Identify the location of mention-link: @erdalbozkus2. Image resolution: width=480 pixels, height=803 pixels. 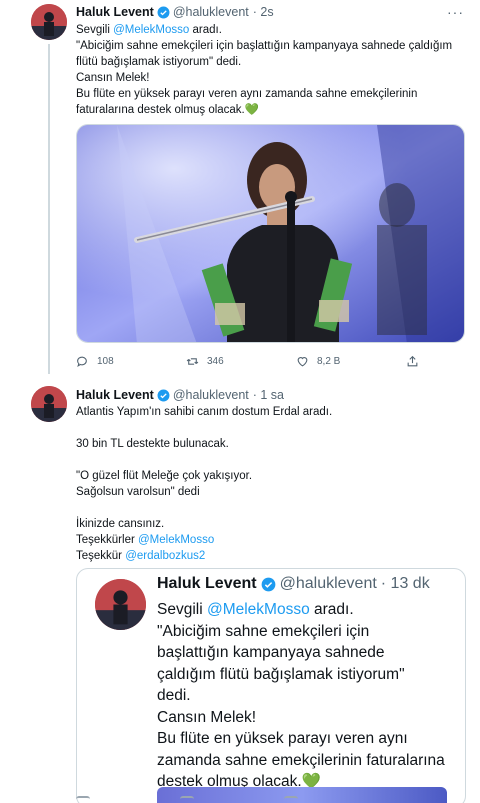
(165, 556).